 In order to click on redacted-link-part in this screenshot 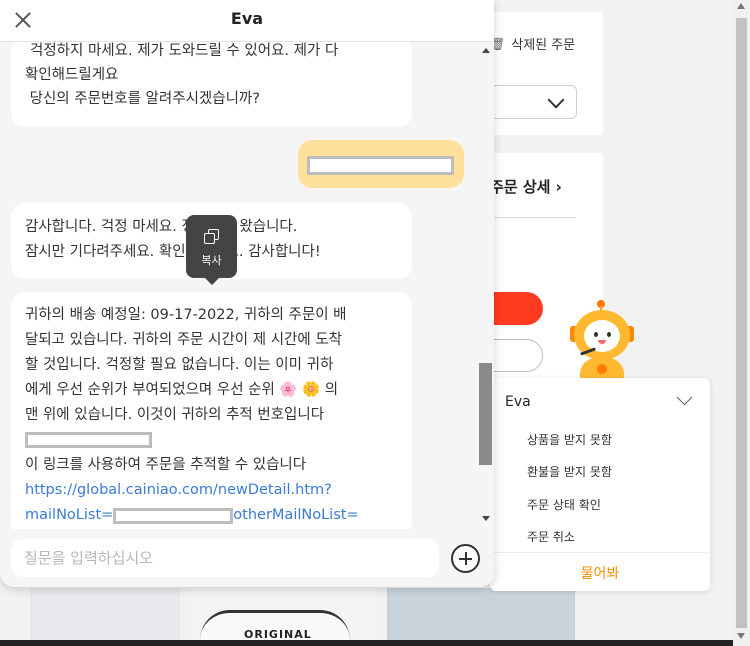, I will do `click(173, 516)`.